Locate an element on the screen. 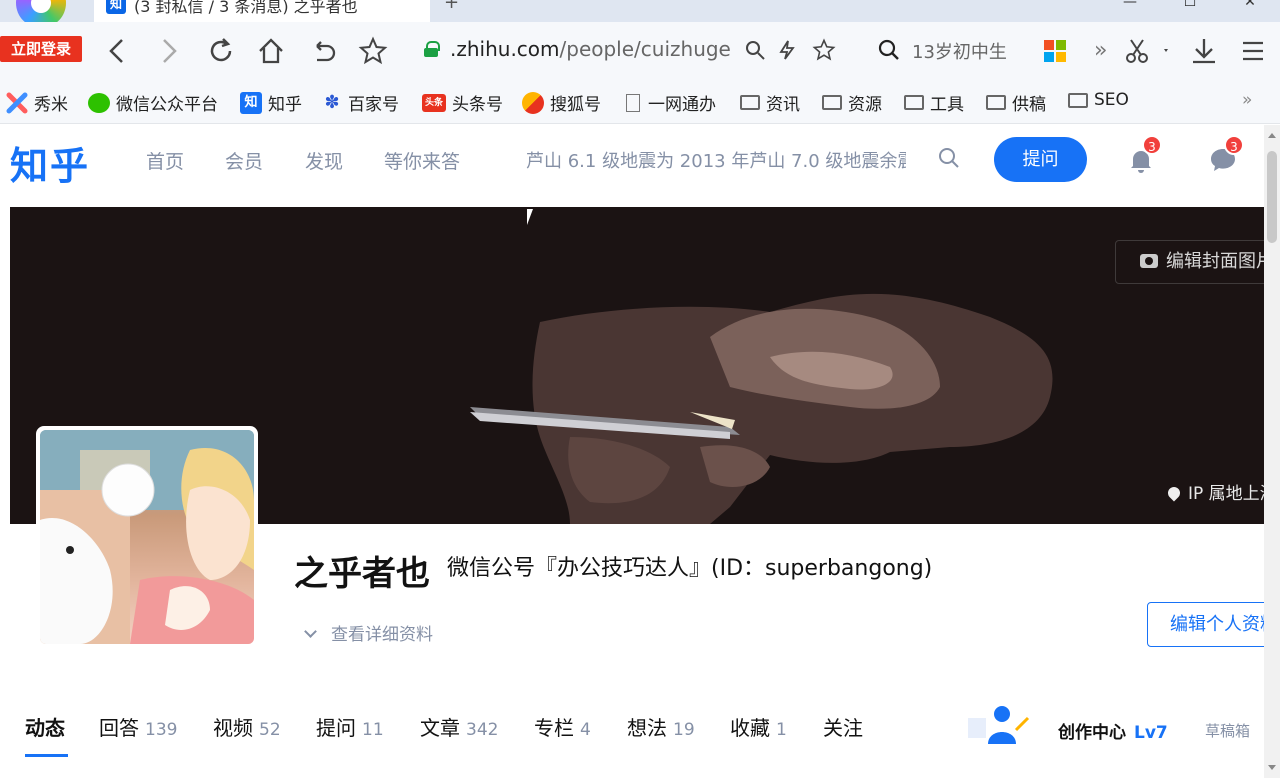 The image size is (1280, 778). browser-navbar: .zhihu.com/people/cuizhuge 13岁初中生 » is located at coordinates (640, 51).